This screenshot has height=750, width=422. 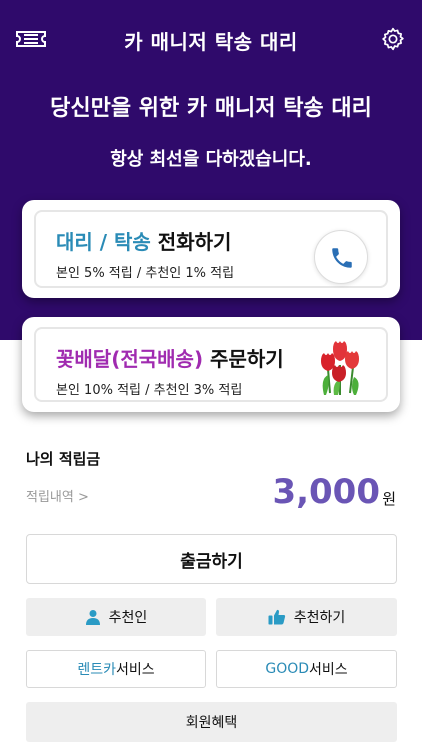 I want to click on flower-card-title-rest: 주문하기, so click(x=243, y=359).